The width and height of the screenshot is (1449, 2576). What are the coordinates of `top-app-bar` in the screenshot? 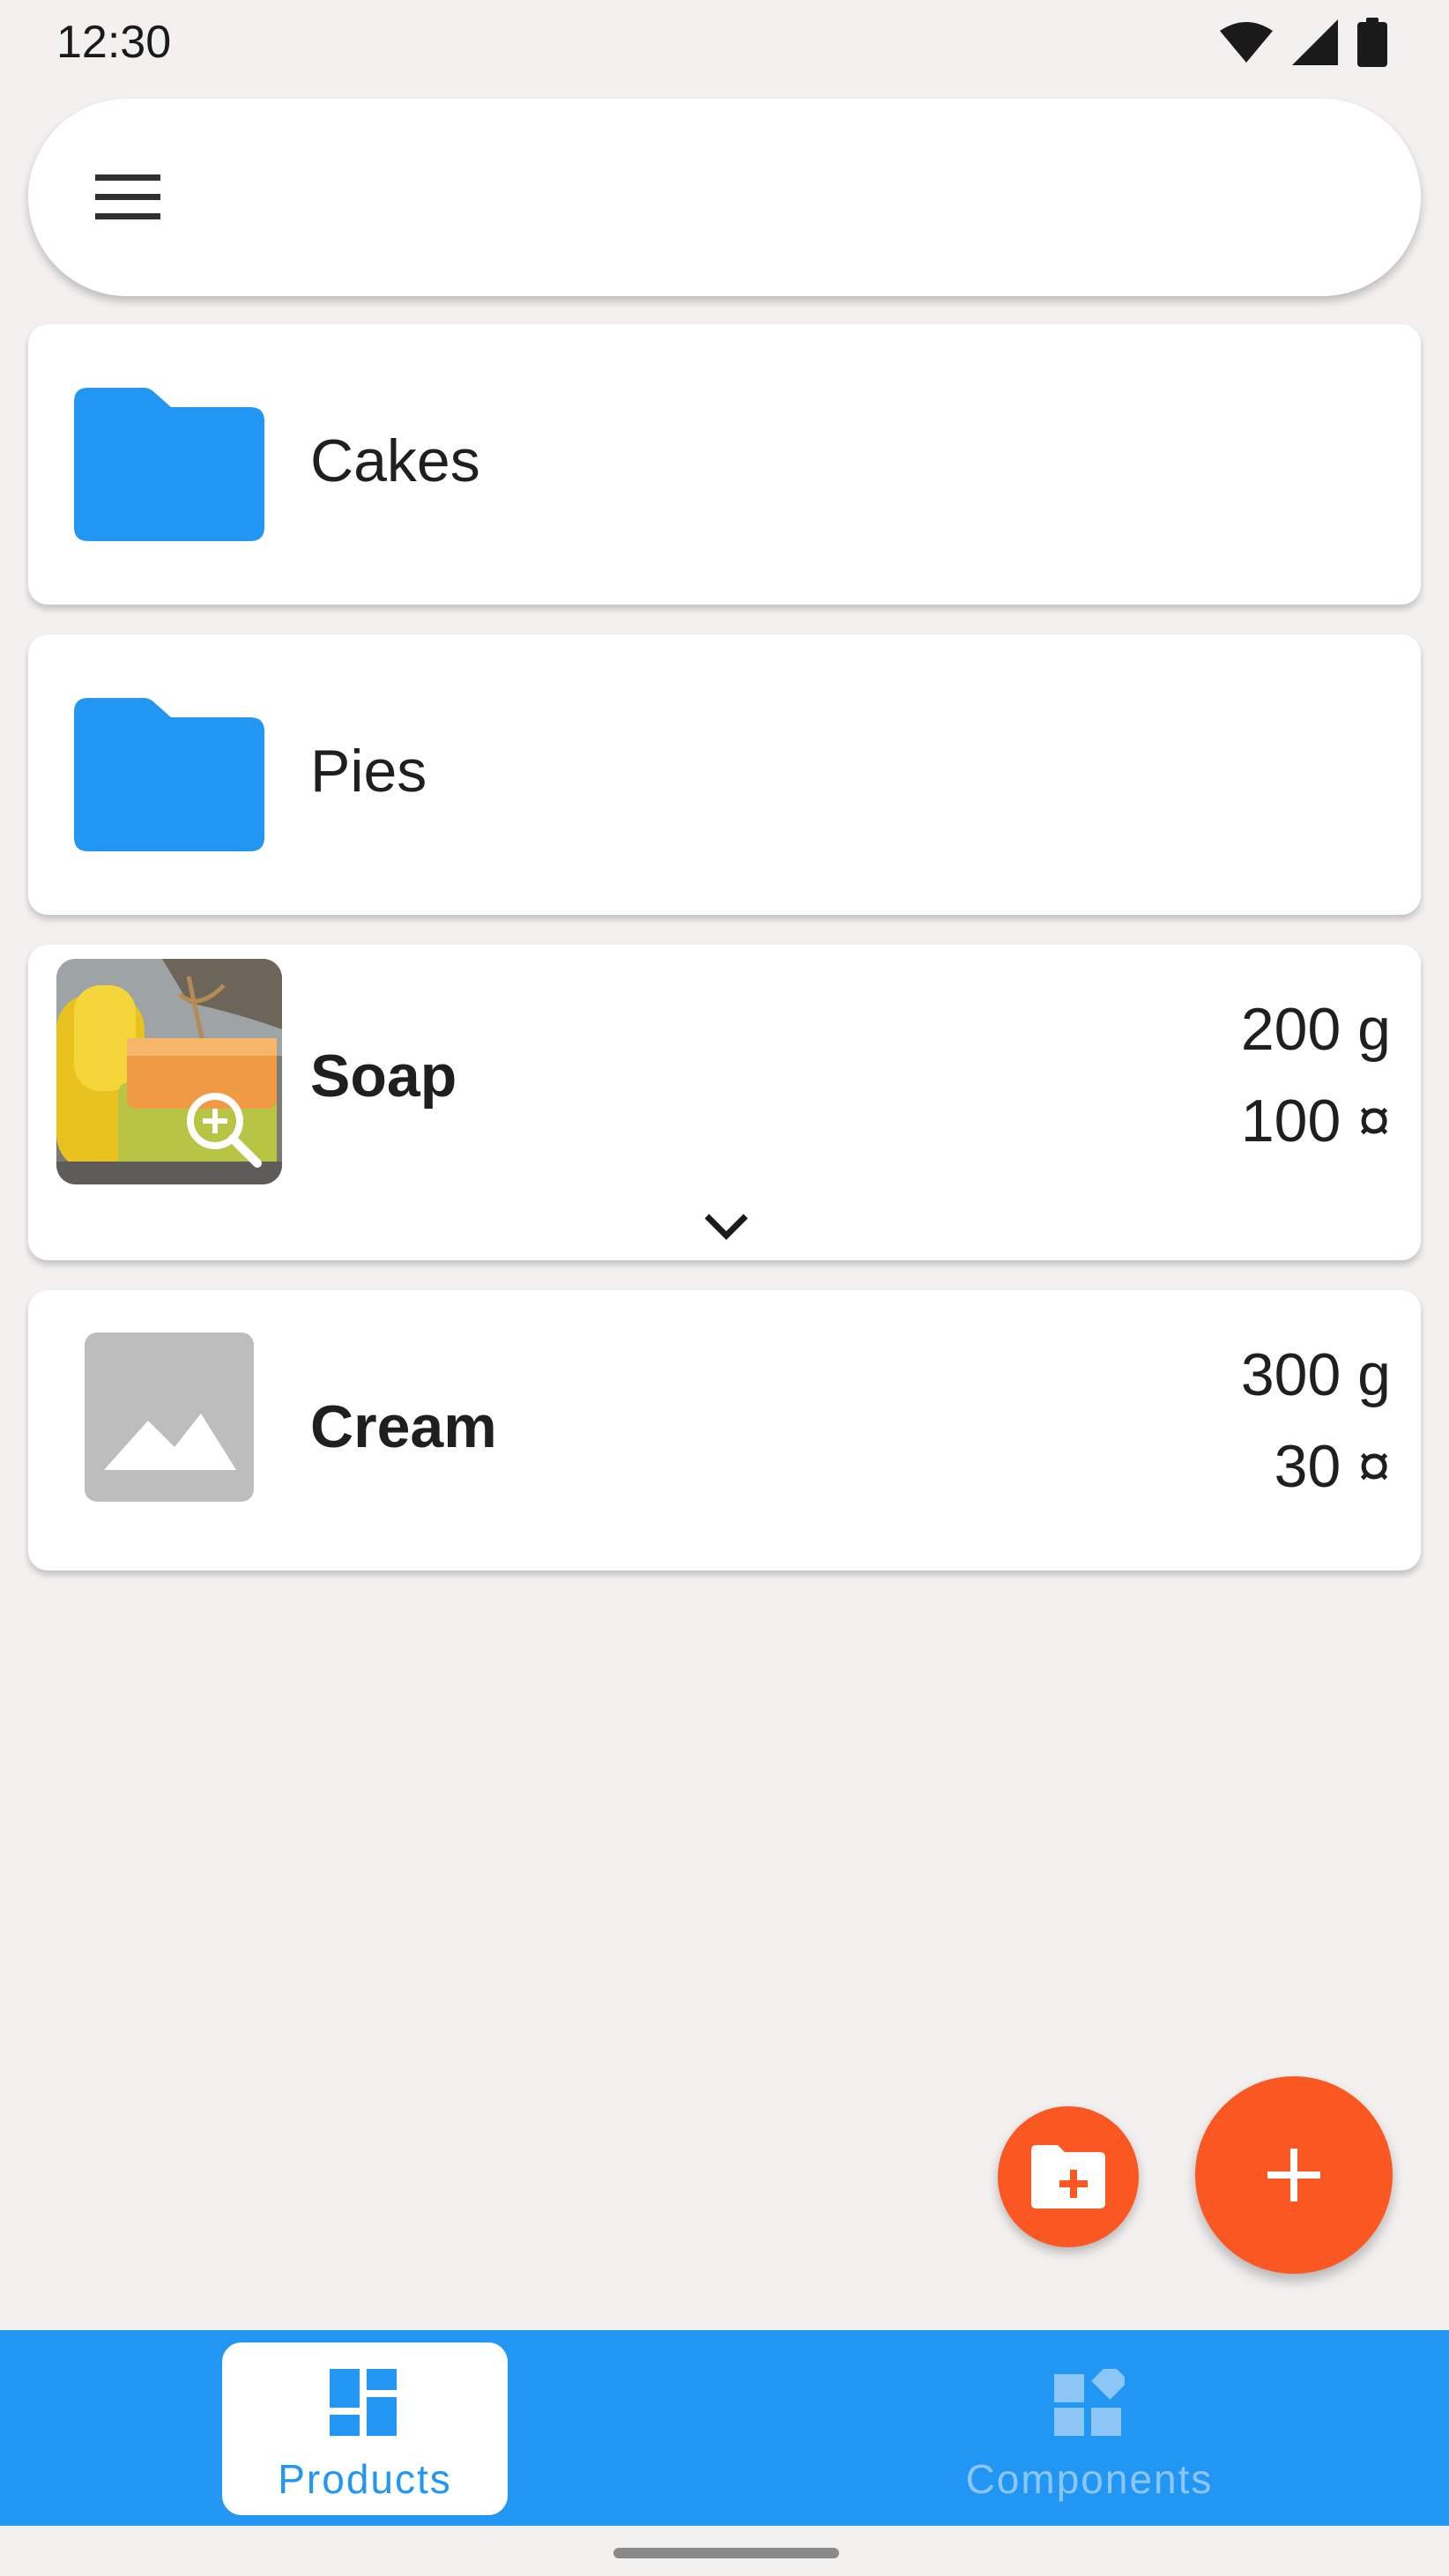 It's located at (724, 197).